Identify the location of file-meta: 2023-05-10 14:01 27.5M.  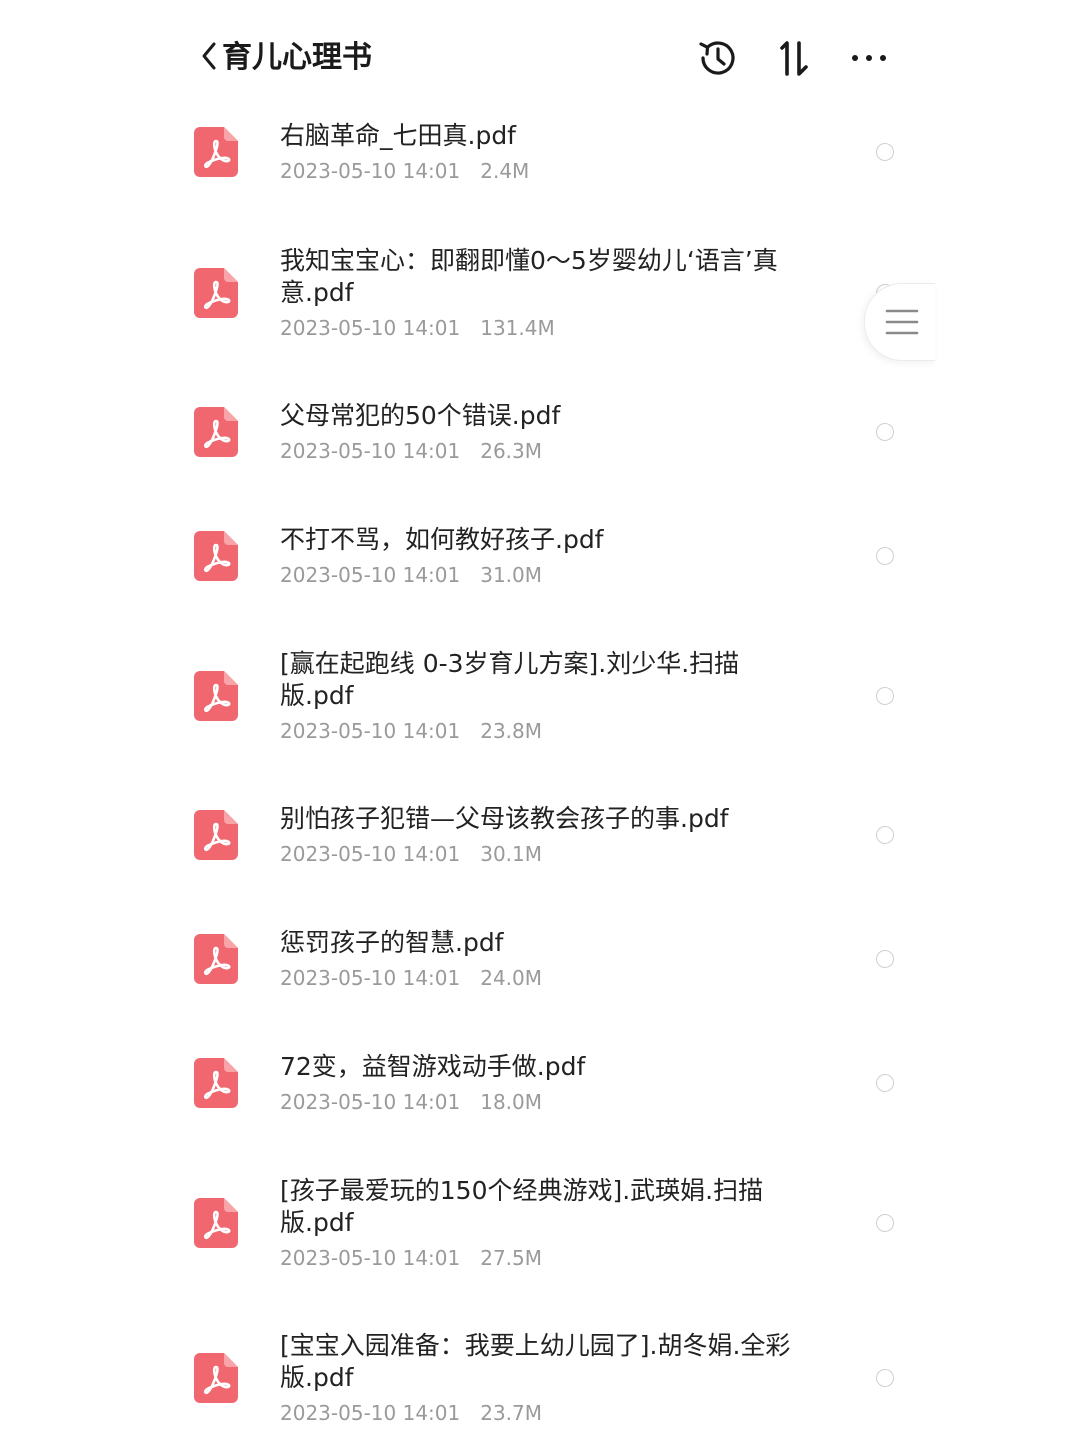
(411, 1258).